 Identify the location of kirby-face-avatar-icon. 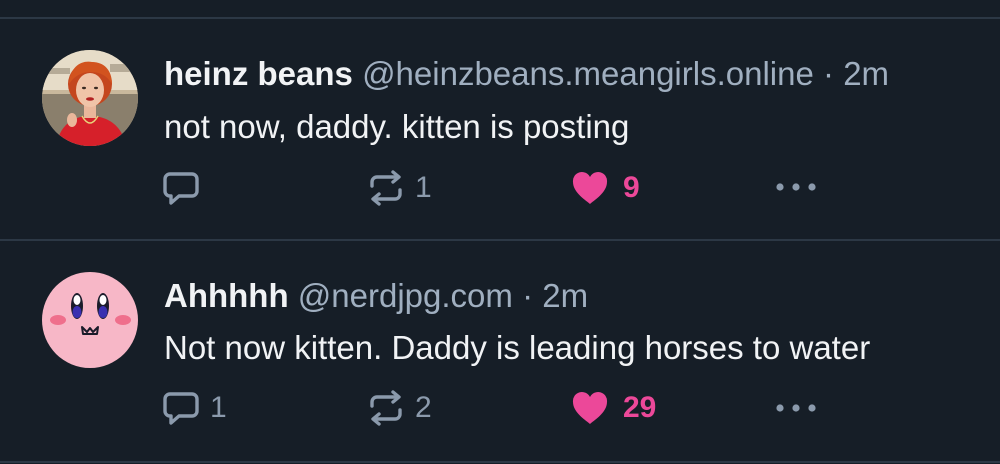
(90, 320).